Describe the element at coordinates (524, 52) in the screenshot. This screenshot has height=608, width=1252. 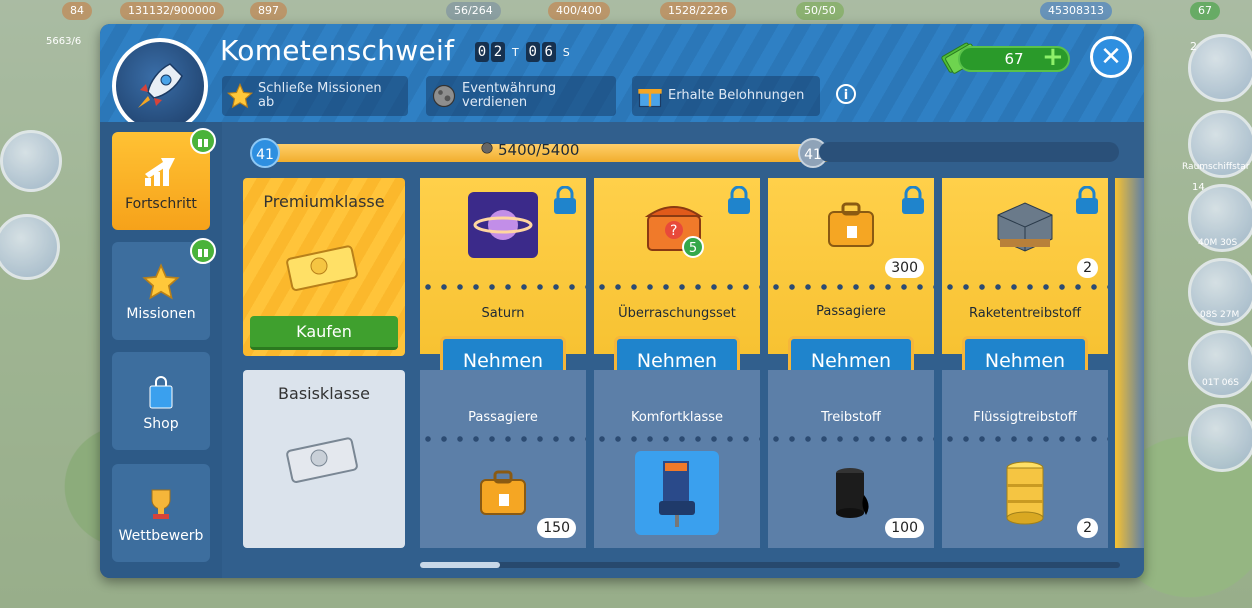
I see `event-timer: 02 T 06 S` at that location.